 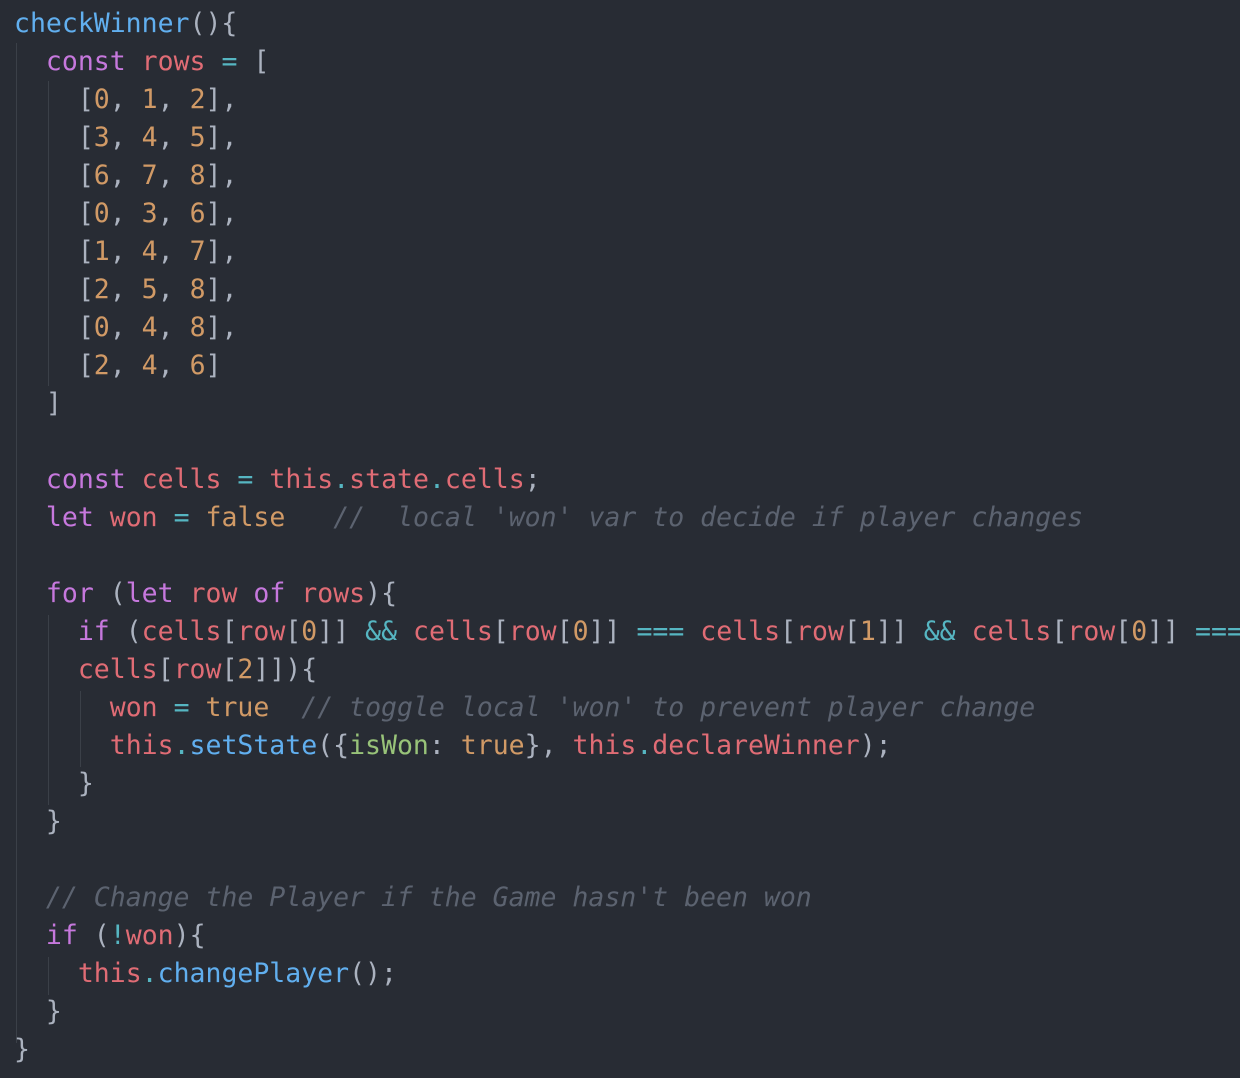 What do you see at coordinates (173, 61) in the screenshot?
I see `code-token: rows` at bounding box center [173, 61].